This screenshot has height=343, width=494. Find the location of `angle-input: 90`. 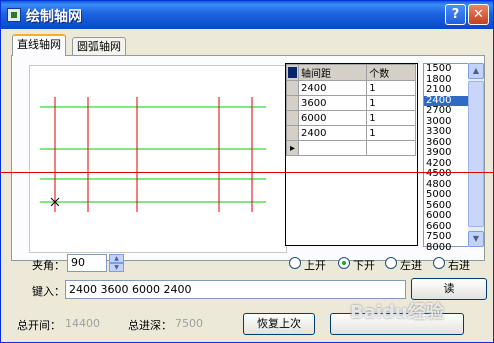

angle-input: 90 is located at coordinates (87, 263).